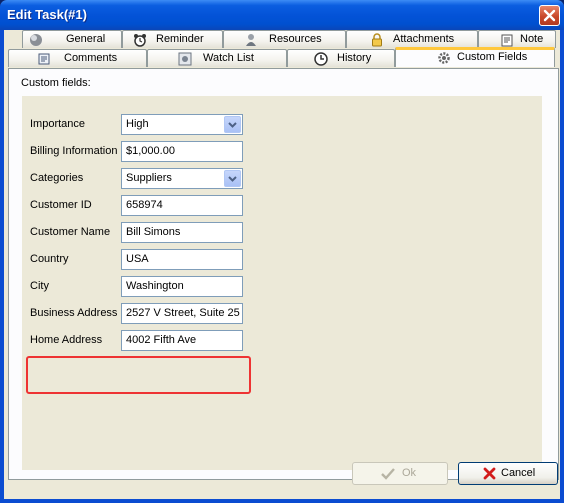  Describe the element at coordinates (185, 59) in the screenshot. I see `watch-list-icon` at that location.